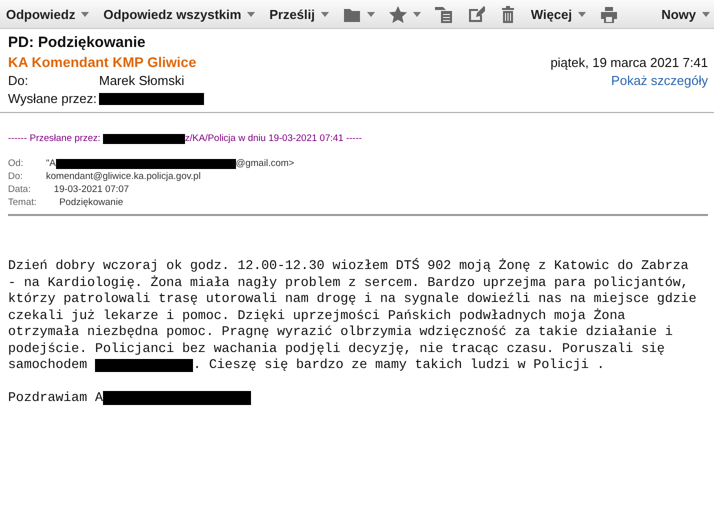 This screenshot has height=523, width=714. Describe the element at coordinates (299, 14) in the screenshot. I see `toolbar-menu-button: Prześlij` at that location.